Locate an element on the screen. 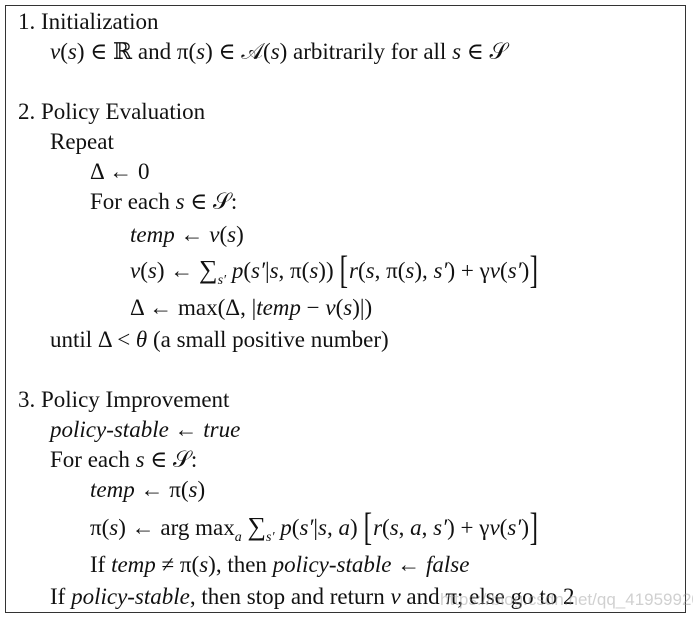 The height and width of the screenshot is (621, 693). text-segment: ∑ is located at coordinates (208, 269).